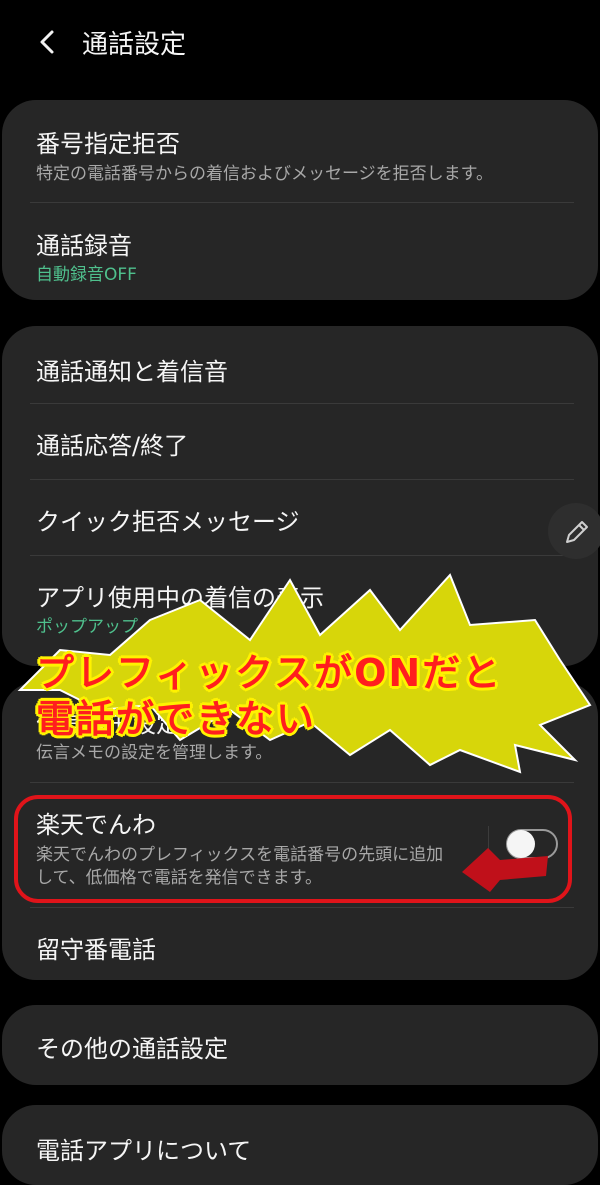 The width and height of the screenshot is (600, 1185). What do you see at coordinates (86, 275) in the screenshot?
I see `call-recording-status: 自動録音OFF` at bounding box center [86, 275].